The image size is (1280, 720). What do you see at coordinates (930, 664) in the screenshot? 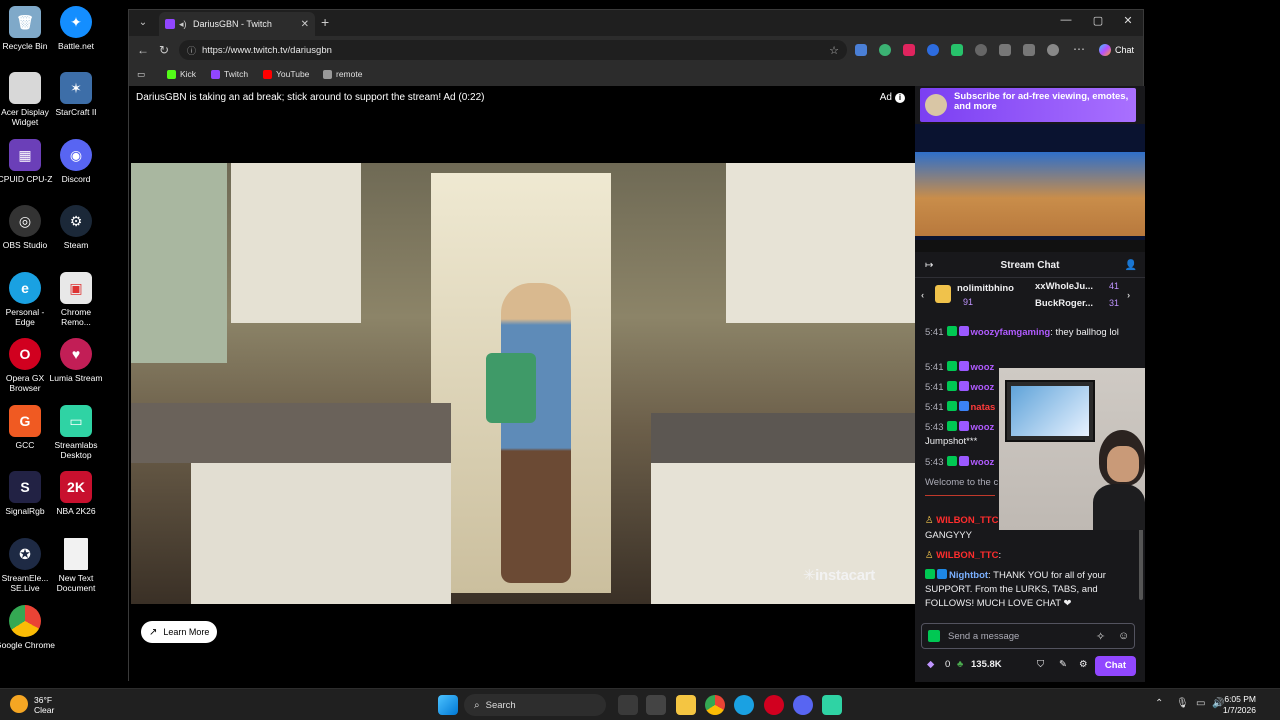
I see `bits-count-icon: ◆` at bounding box center [930, 664].